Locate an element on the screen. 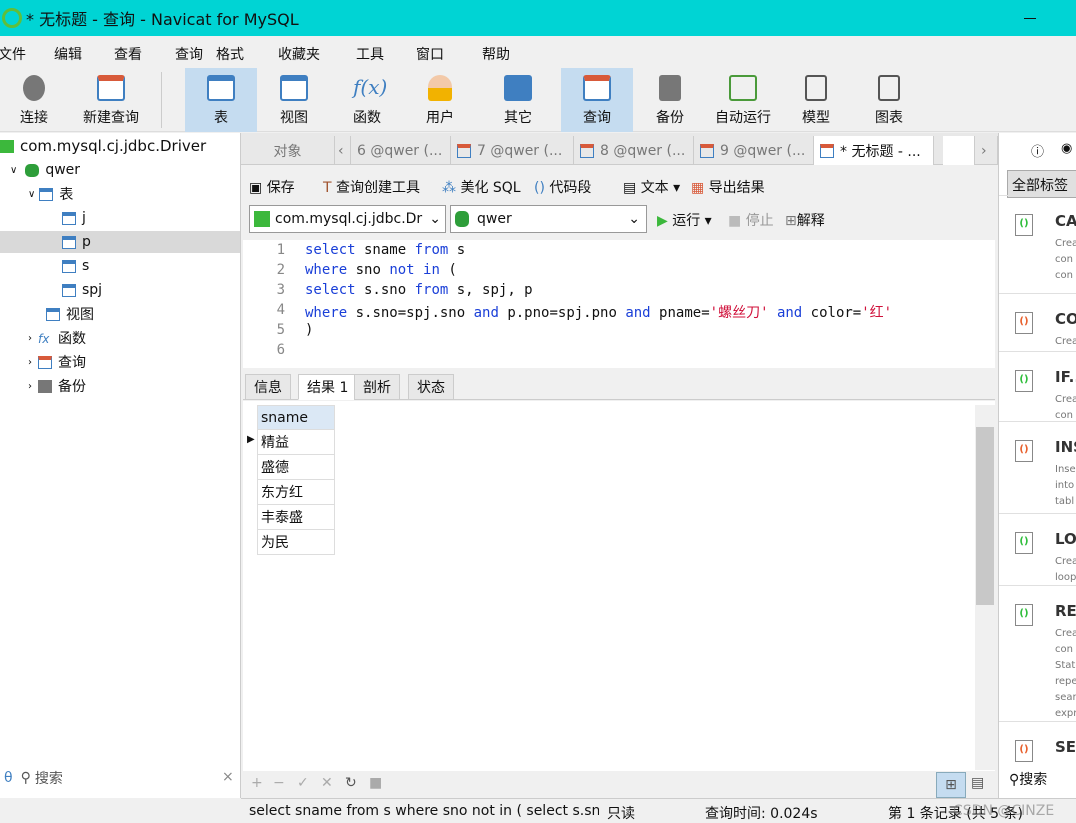  function-button: f(x) 函数 is located at coordinates (367, 100).